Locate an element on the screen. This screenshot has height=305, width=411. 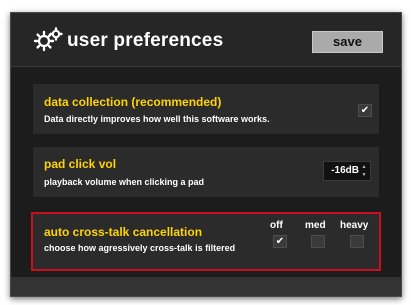
volume-value: -16dB is located at coordinates (345, 170).